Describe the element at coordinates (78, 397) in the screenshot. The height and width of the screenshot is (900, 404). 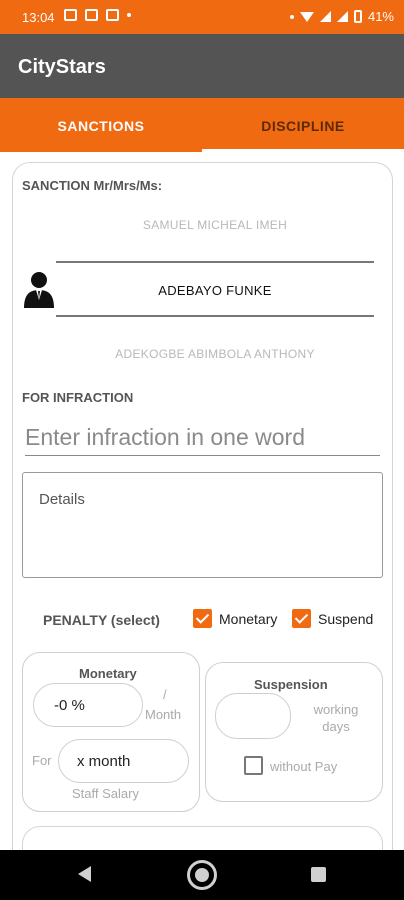
I see `infraction-label: FOR INFRACTION` at that location.